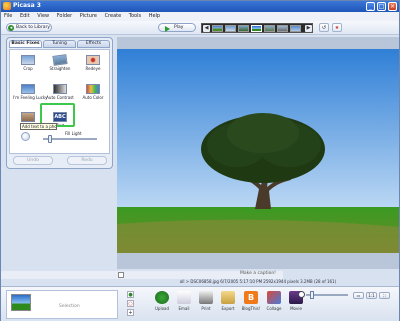 This screenshot has width=400, height=321. Describe the element at coordinates (312, 295) in the screenshot. I see `zoom-slider-handle` at that location.